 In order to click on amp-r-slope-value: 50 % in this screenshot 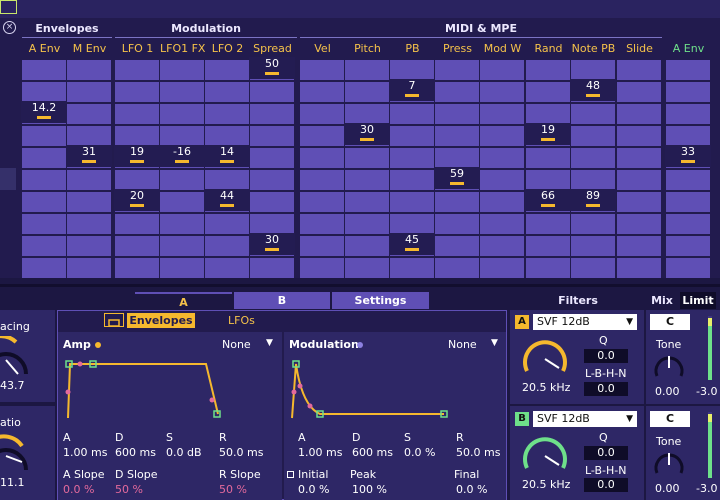, I will do `click(233, 489)`.